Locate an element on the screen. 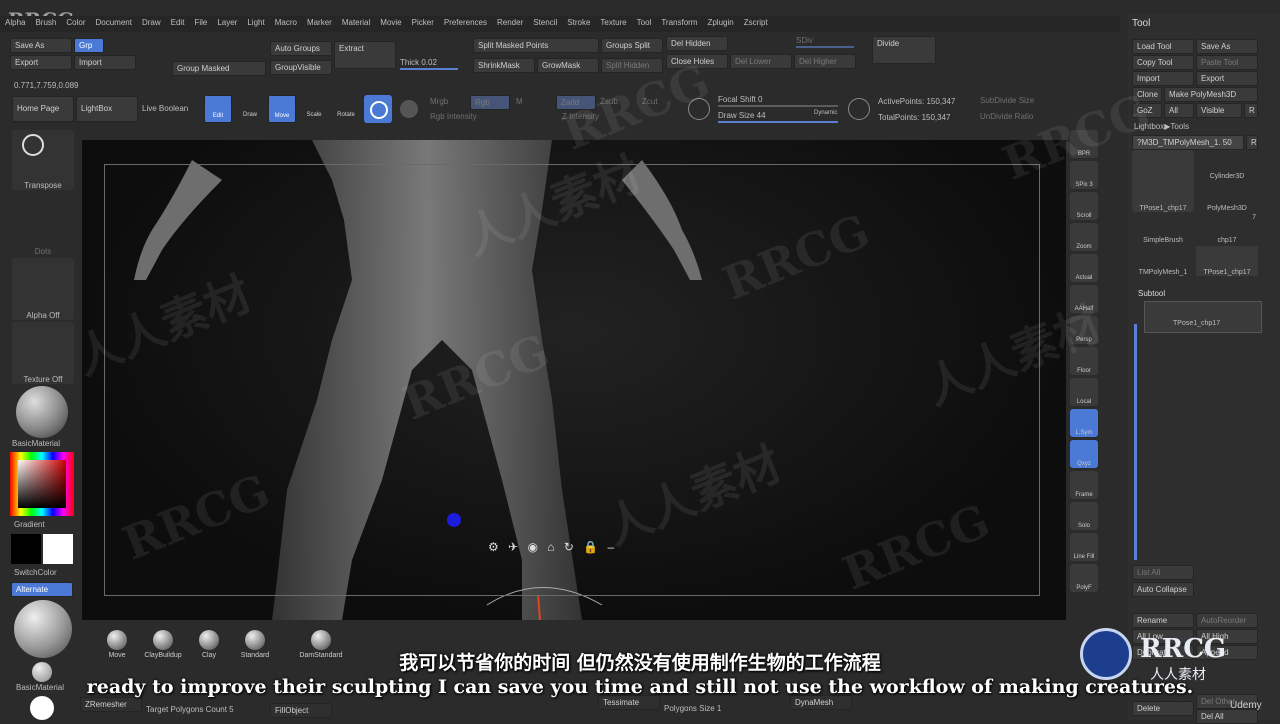 This screenshot has width=1280, height=724. scale-mode-button: Scale is located at coordinates (314, 109).